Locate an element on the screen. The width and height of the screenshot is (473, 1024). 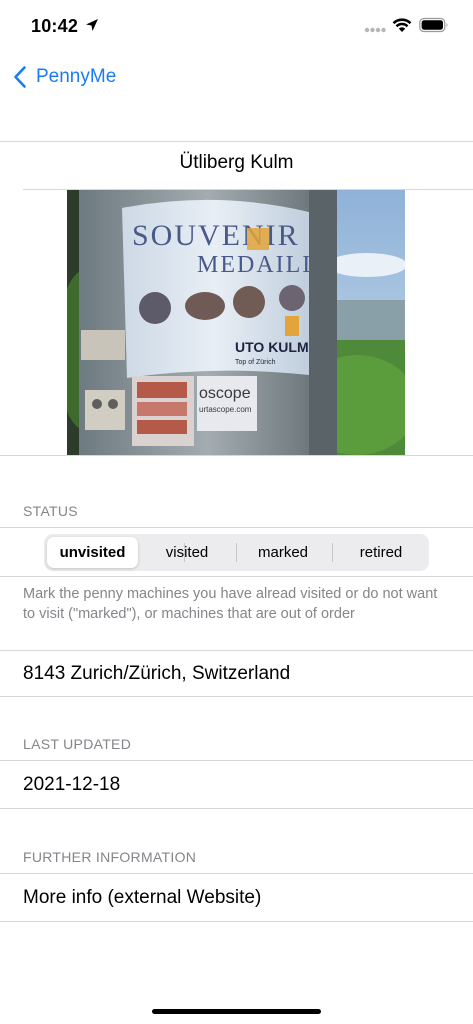
last-updated-value: 2021-12-18 is located at coordinates (72, 784).